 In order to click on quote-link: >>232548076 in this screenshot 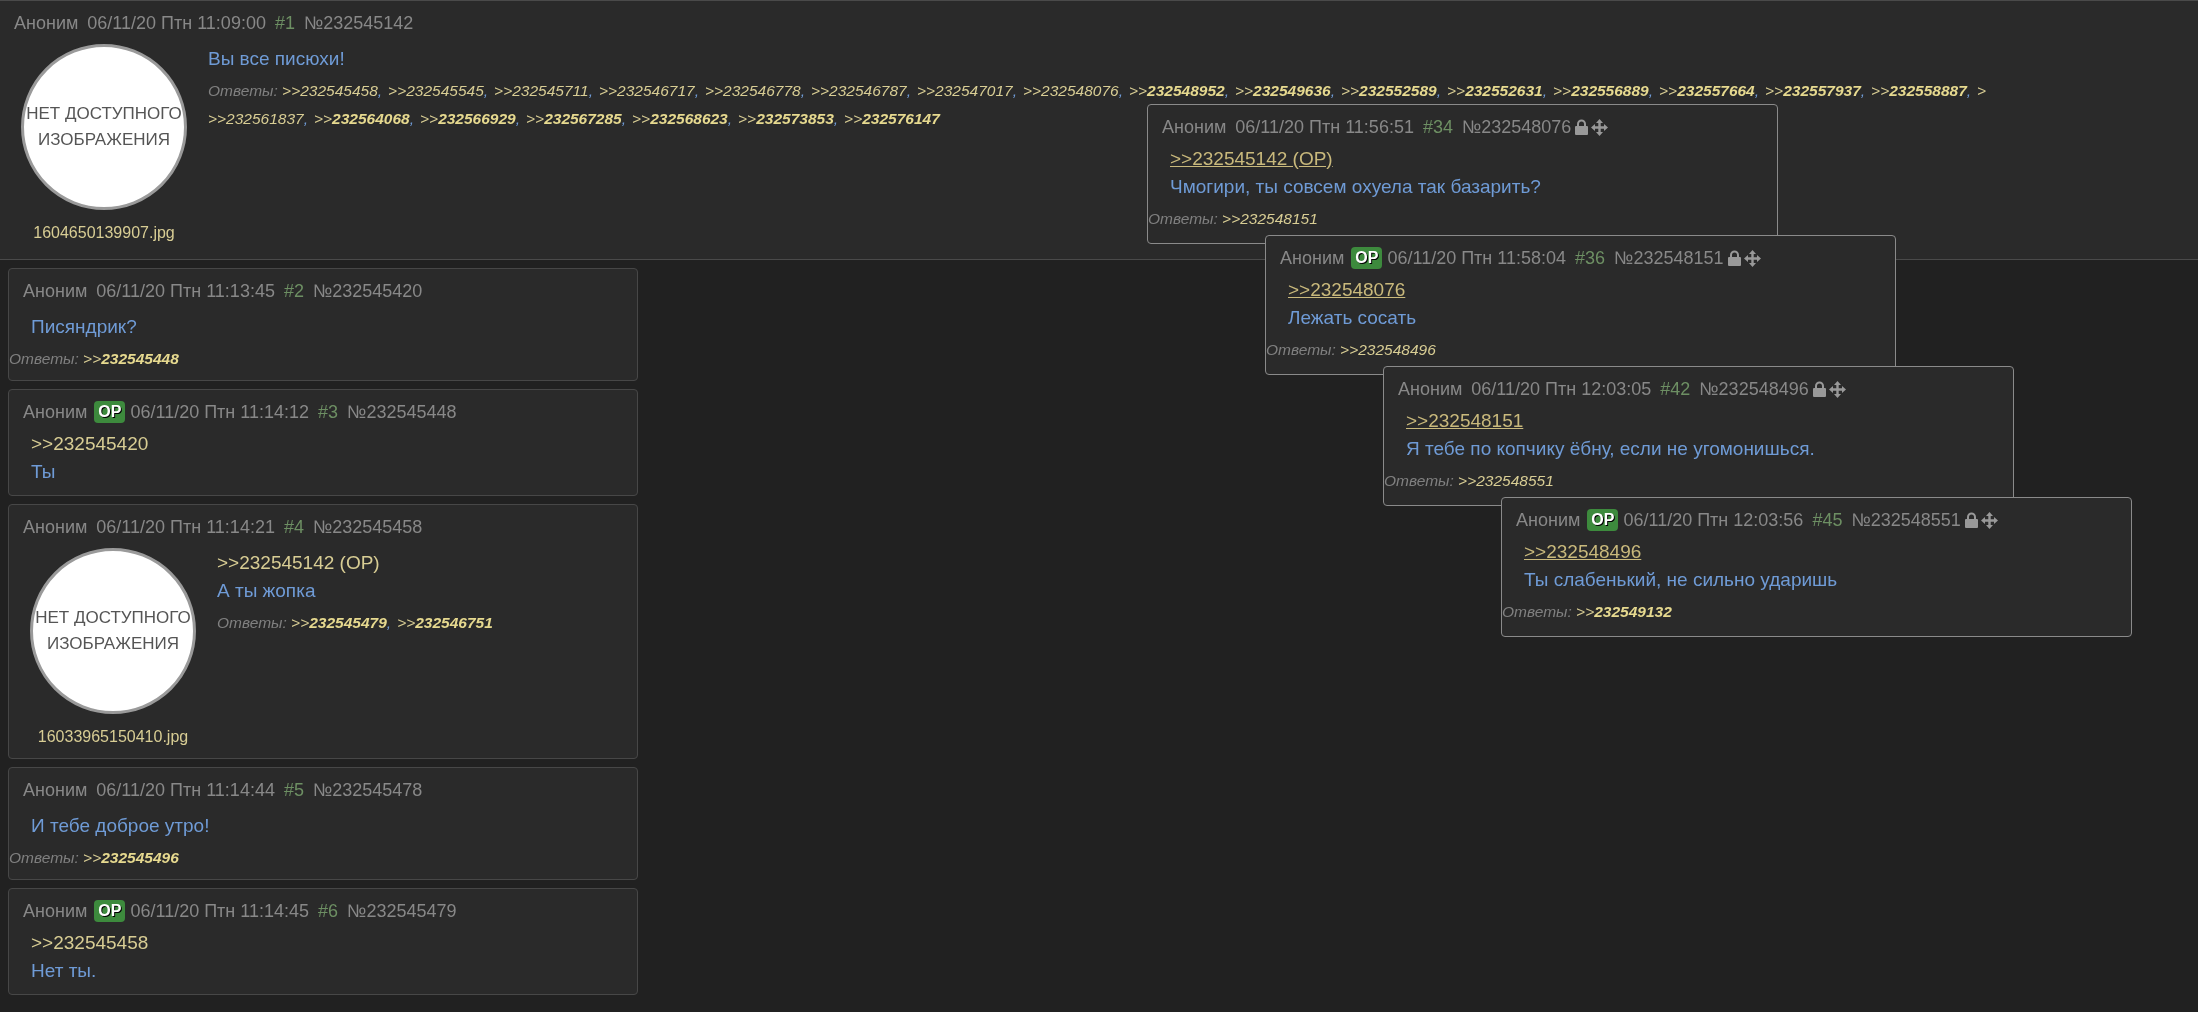, I will do `click(1347, 290)`.